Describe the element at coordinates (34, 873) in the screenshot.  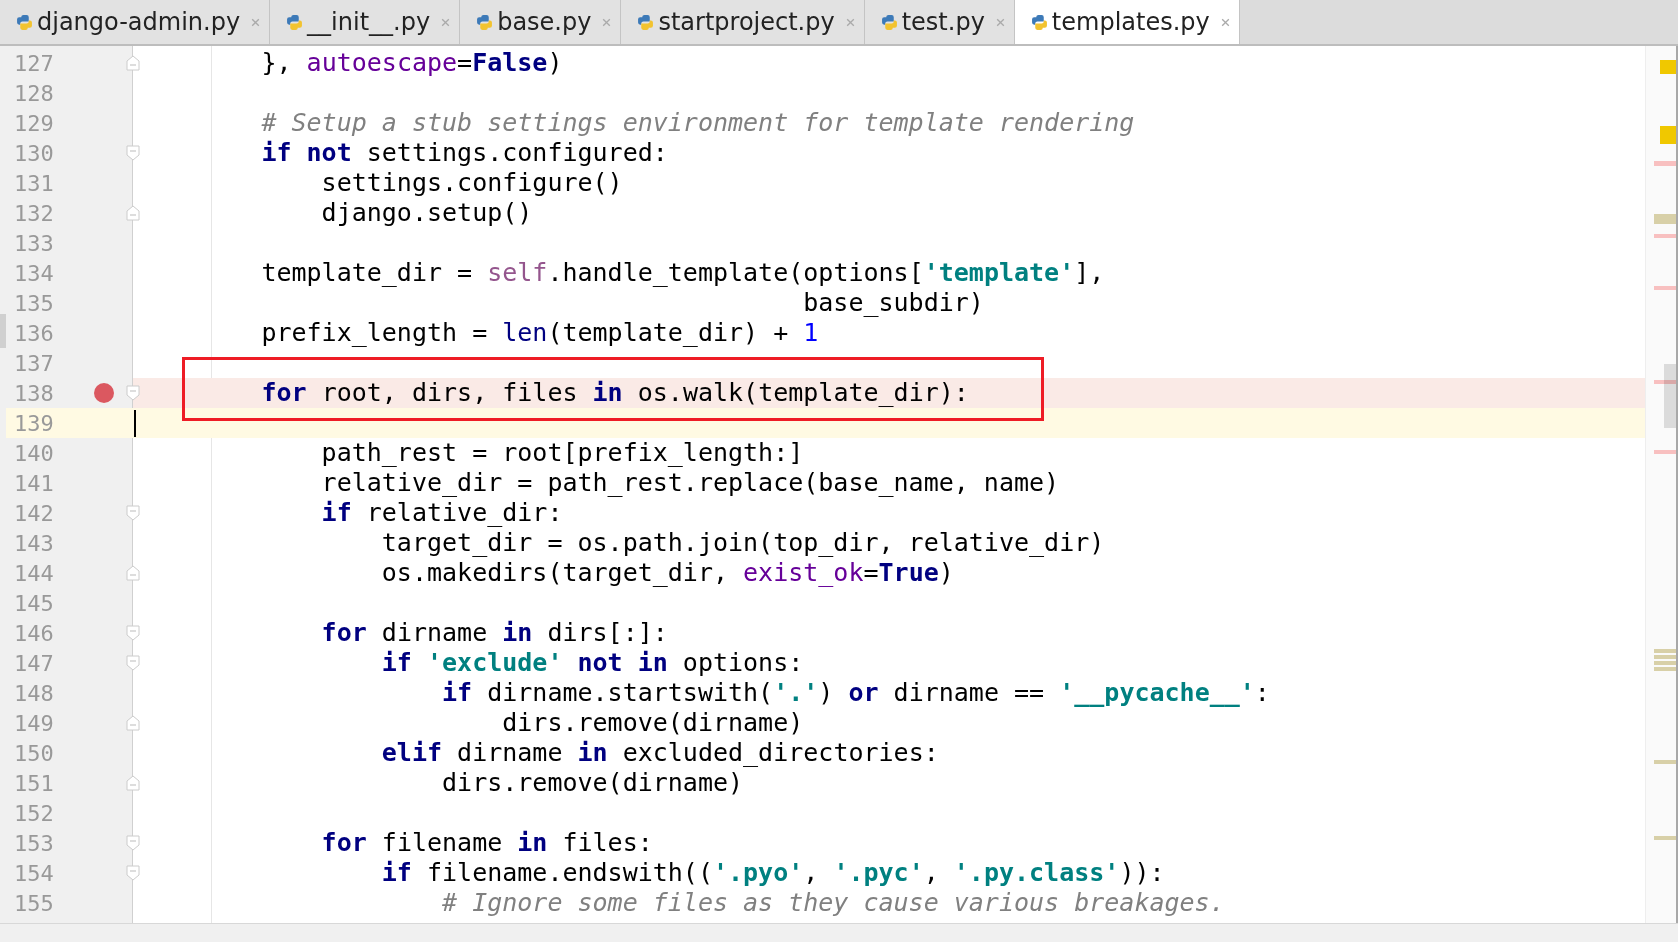
I see `line-number: 154` at that location.